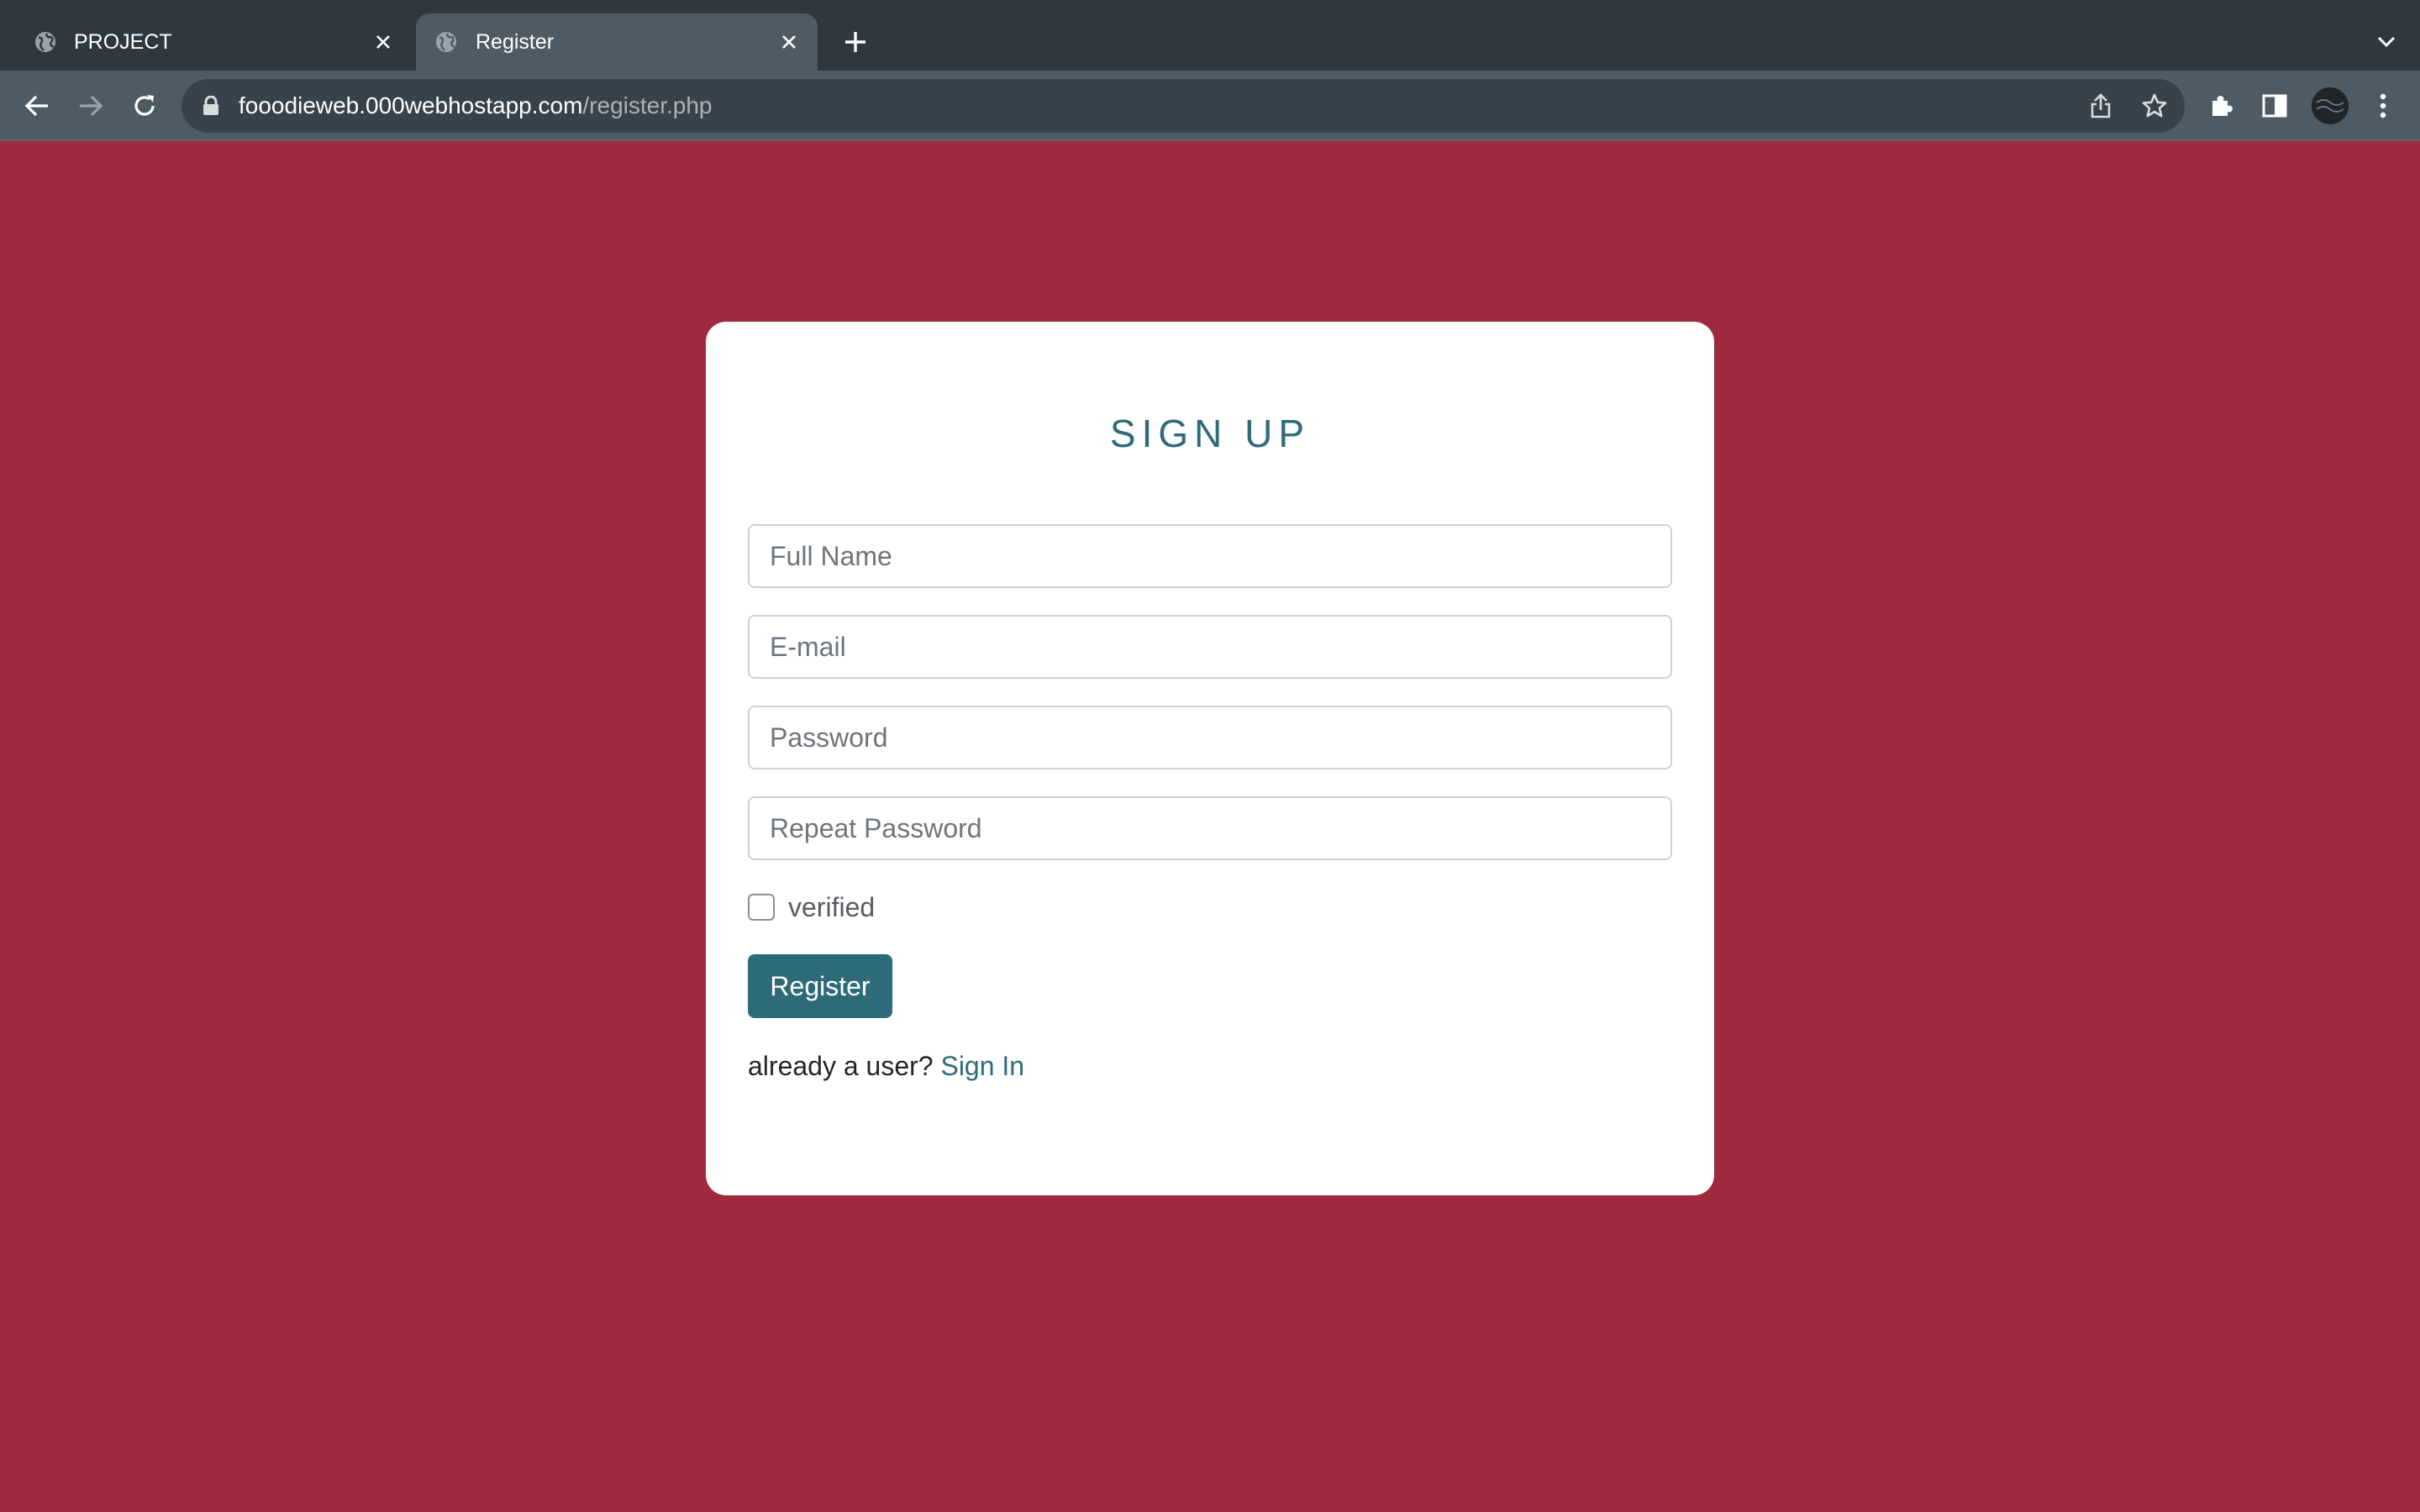  What do you see at coordinates (211, 105) in the screenshot?
I see `lock-icon` at bounding box center [211, 105].